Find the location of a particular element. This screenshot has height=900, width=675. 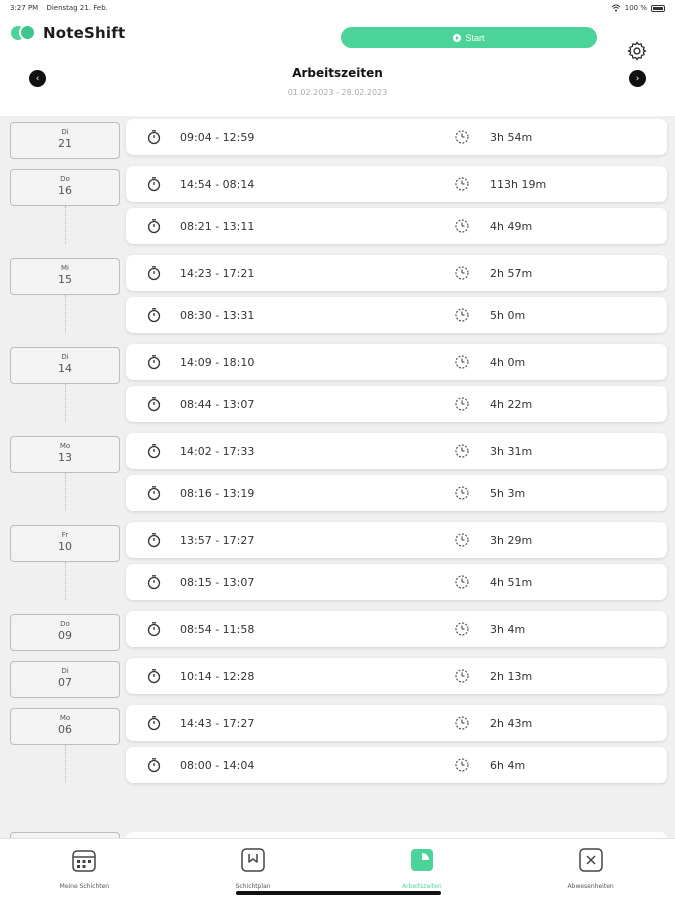

entry-card: 14:54 - 08:14 113h 19m is located at coordinates (396, 184).